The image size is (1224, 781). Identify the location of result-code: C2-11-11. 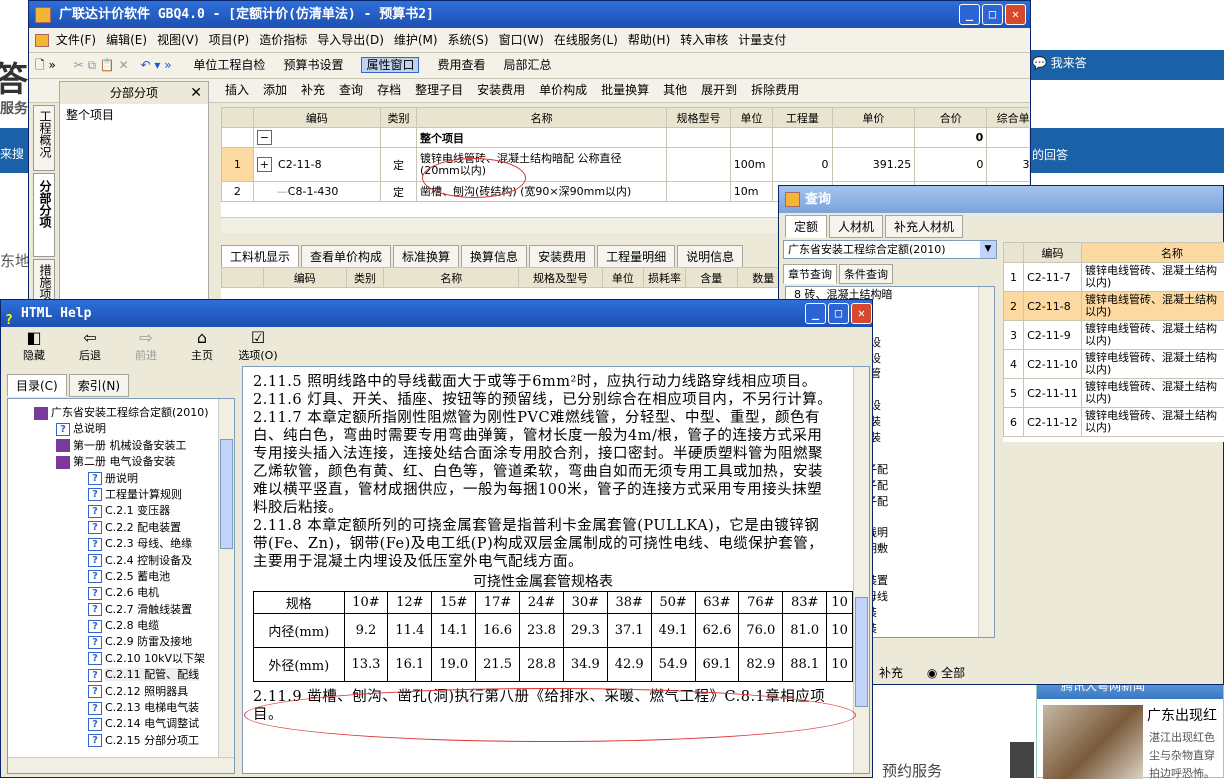
(1053, 393).